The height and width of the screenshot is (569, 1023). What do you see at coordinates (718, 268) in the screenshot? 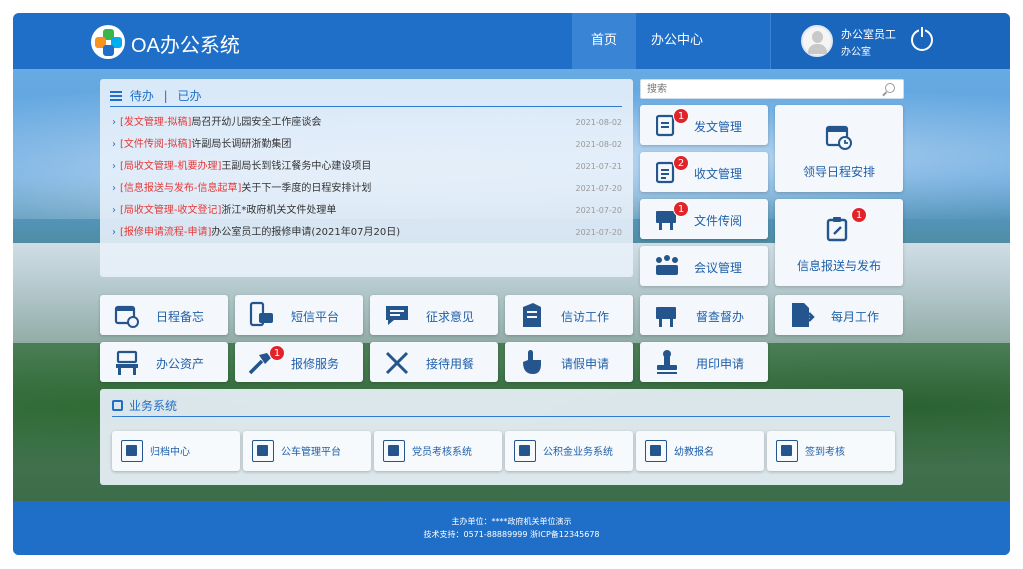
I see `meeting-label: 会议管理` at bounding box center [718, 268].